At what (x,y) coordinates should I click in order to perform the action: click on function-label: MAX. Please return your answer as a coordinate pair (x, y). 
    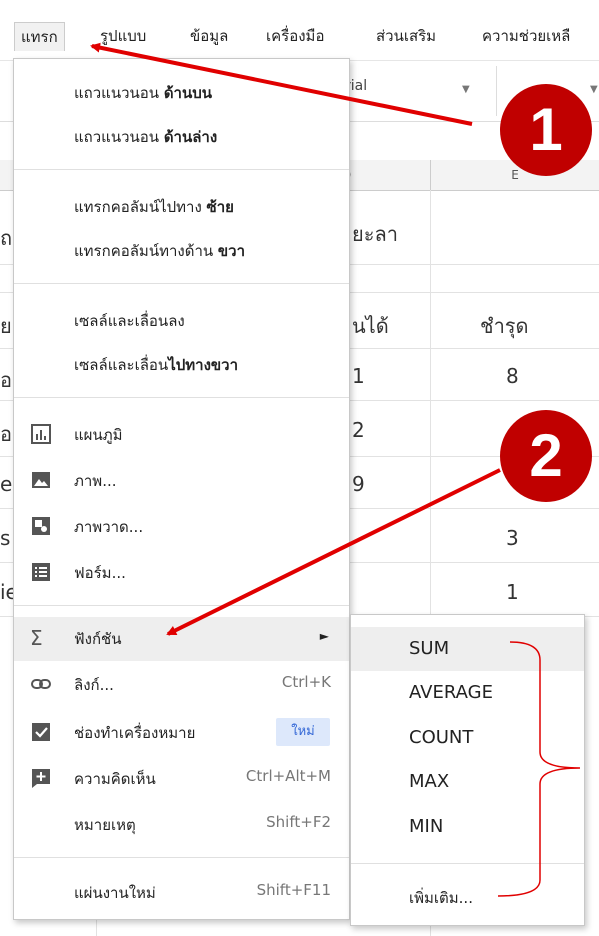
    Looking at the image, I should click on (429, 781).